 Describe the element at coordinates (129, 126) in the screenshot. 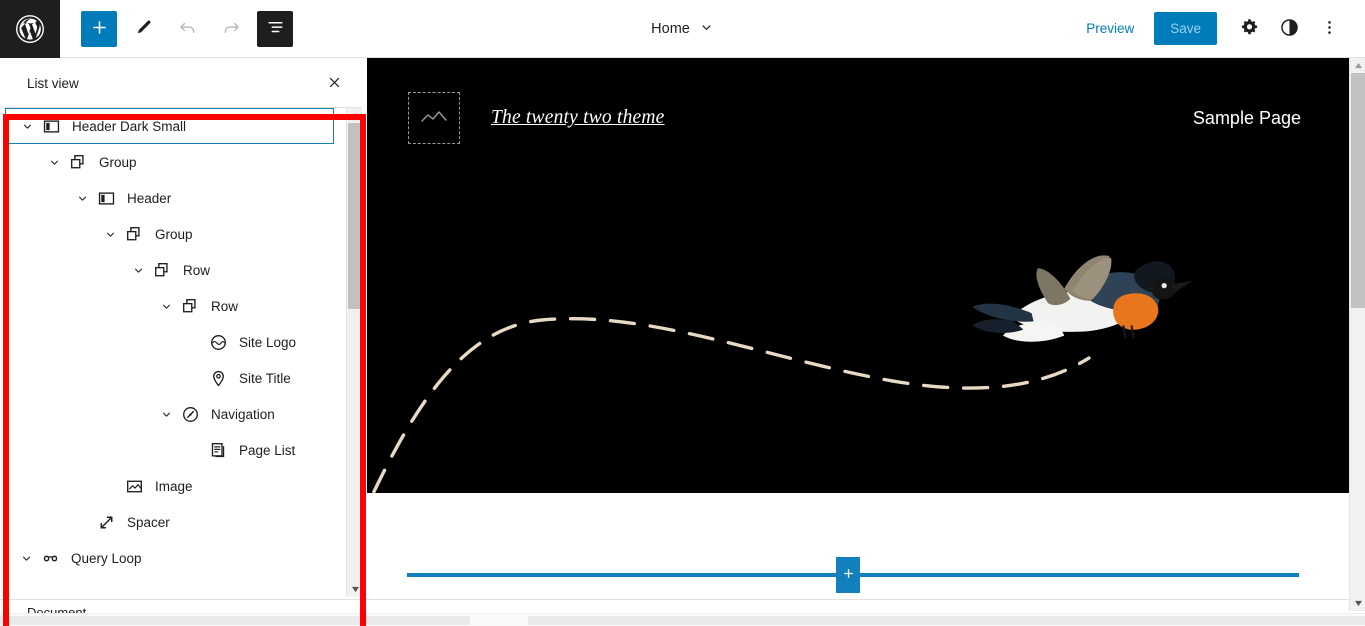

I see `block-tree-item-label: Header Dark Small` at that location.